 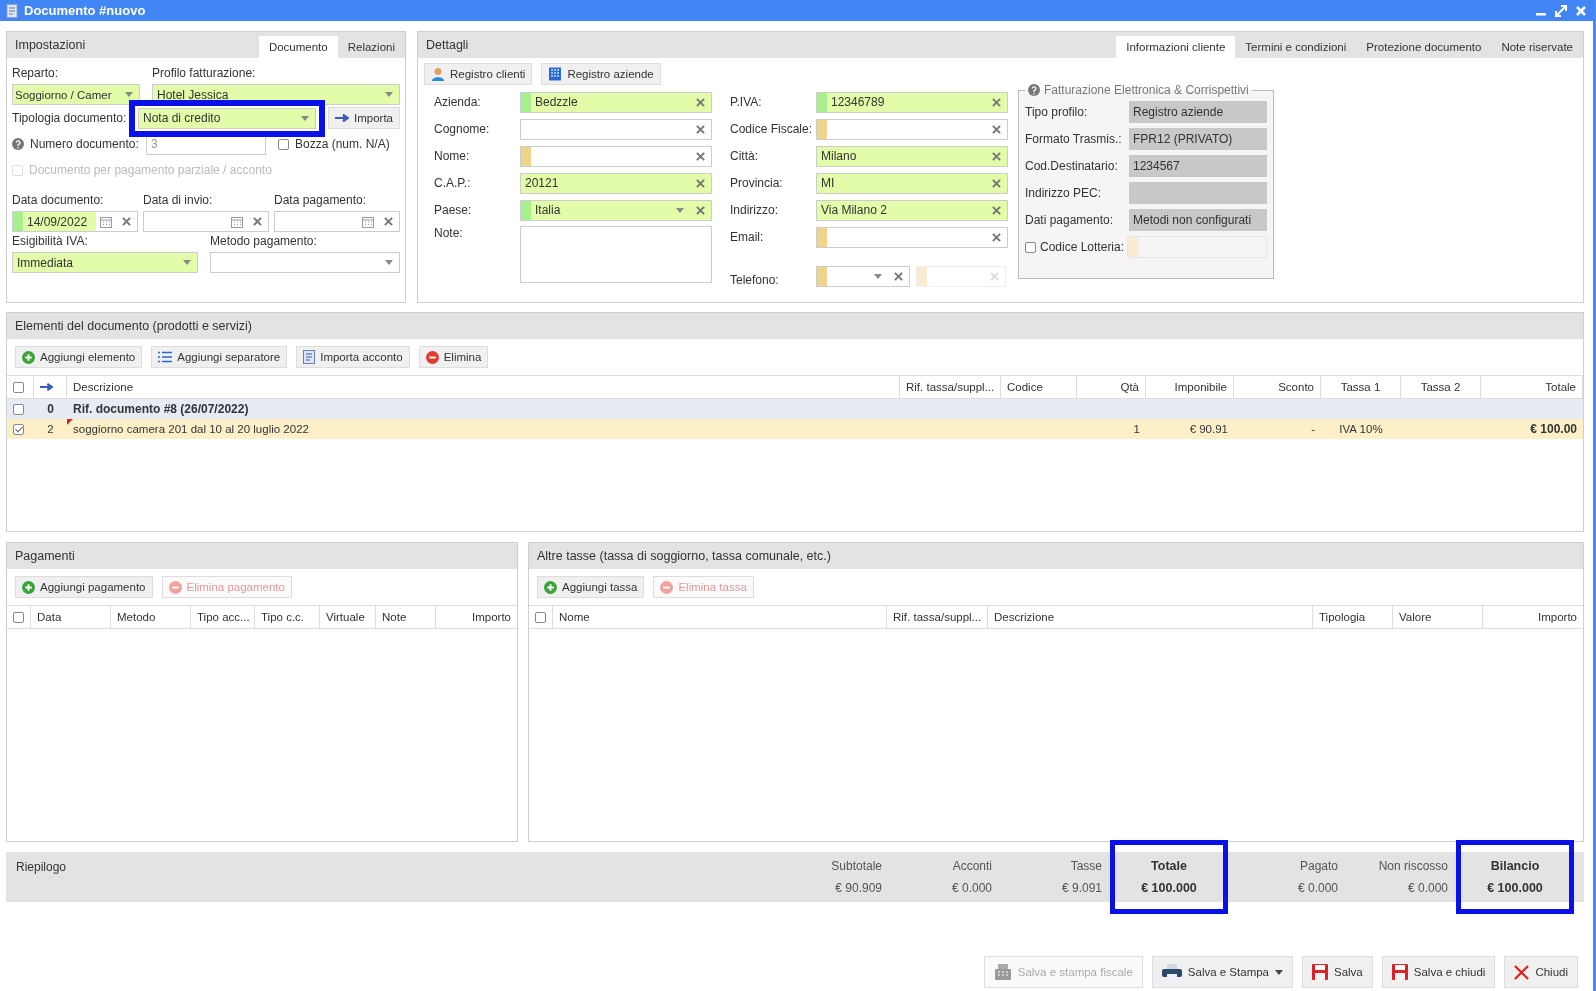 What do you see at coordinates (1581, 10) in the screenshot?
I see `close-icon` at bounding box center [1581, 10].